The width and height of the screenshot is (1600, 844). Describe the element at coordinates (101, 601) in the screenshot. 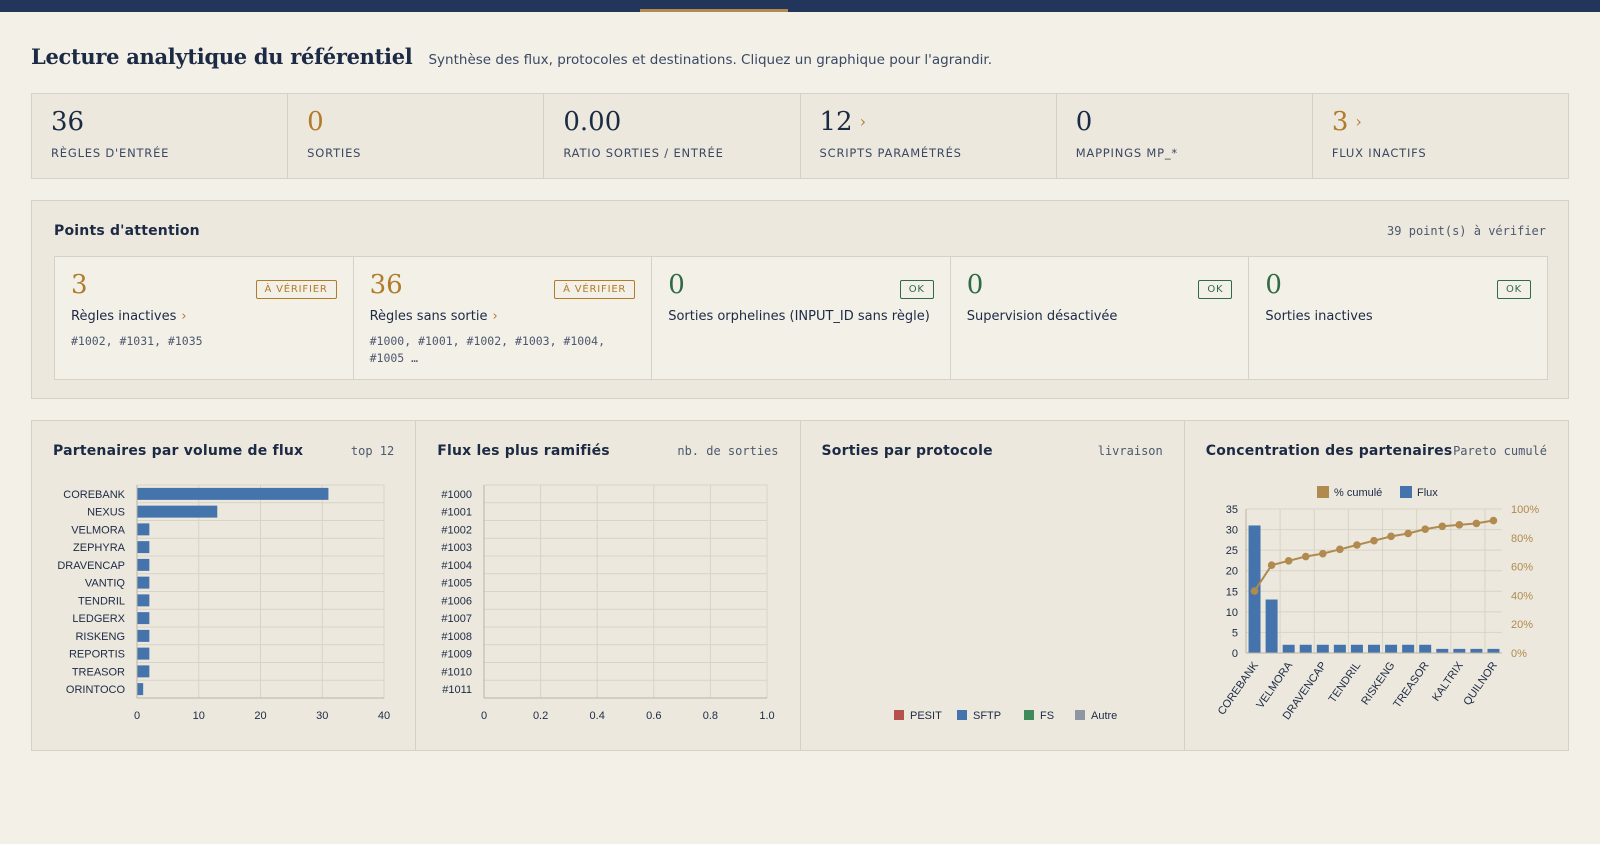

I see `y-tick-label: TENDRIL` at that location.